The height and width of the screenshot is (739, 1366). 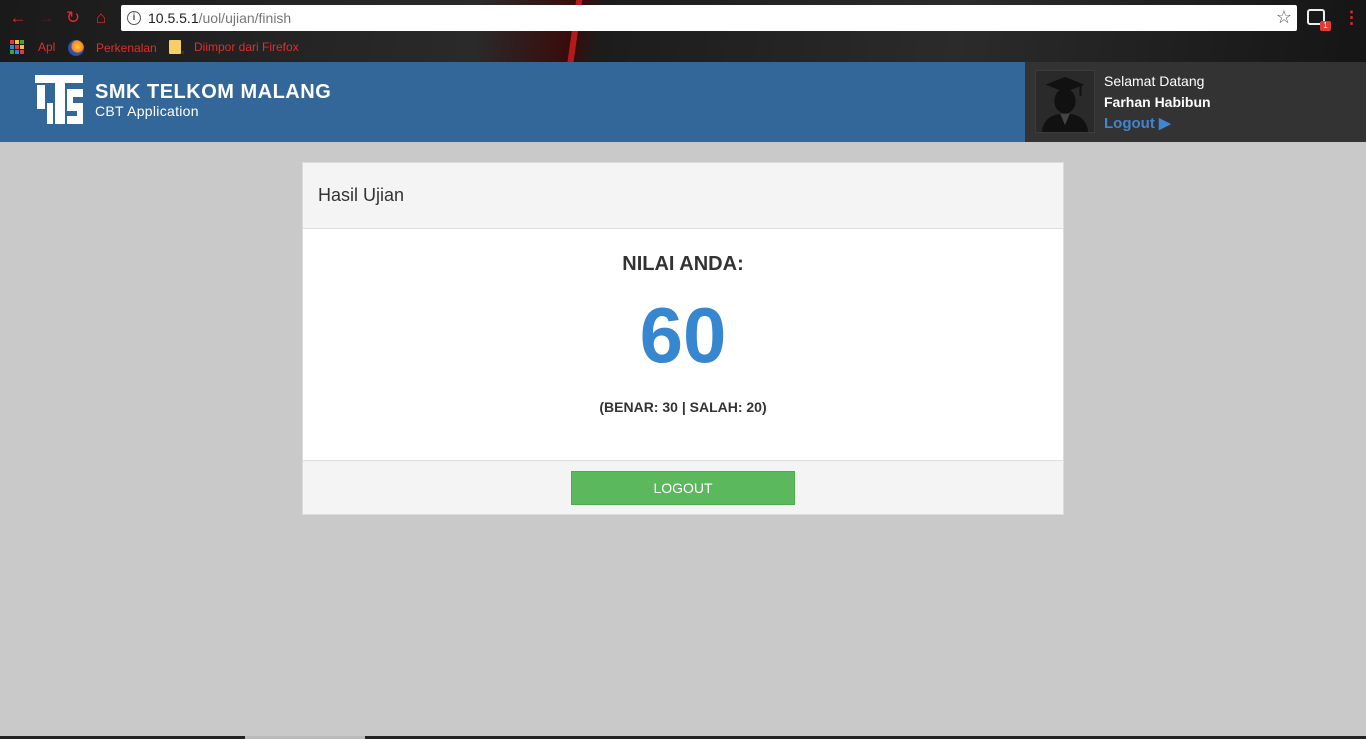 I want to click on score-detail: (BENAR: 30 | SALAH: 20), so click(x=683, y=407).